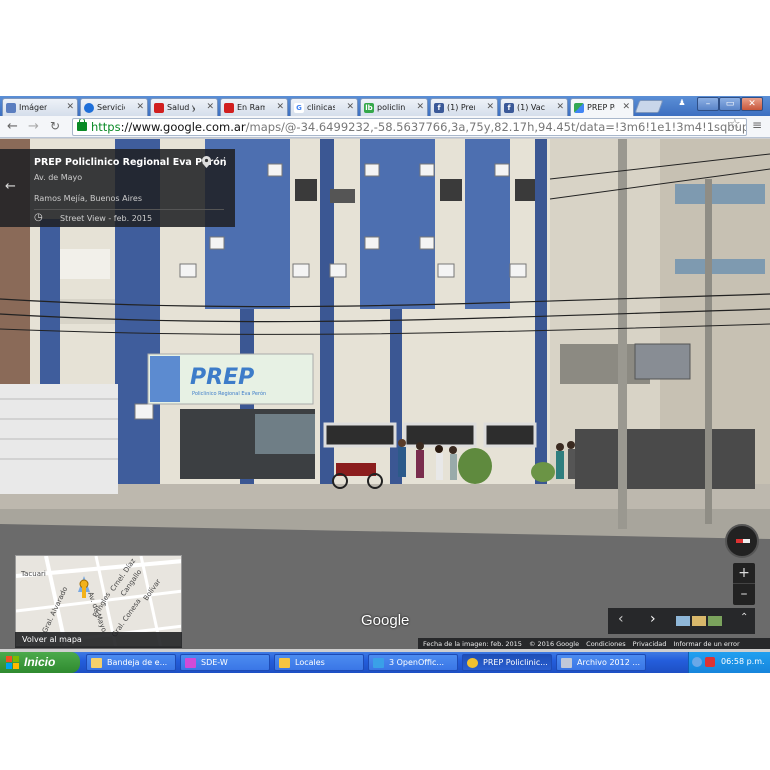  What do you see at coordinates (130, 162) in the screenshot?
I see `place-title: PREP Policlinico Regional Eva Perón` at bounding box center [130, 162].